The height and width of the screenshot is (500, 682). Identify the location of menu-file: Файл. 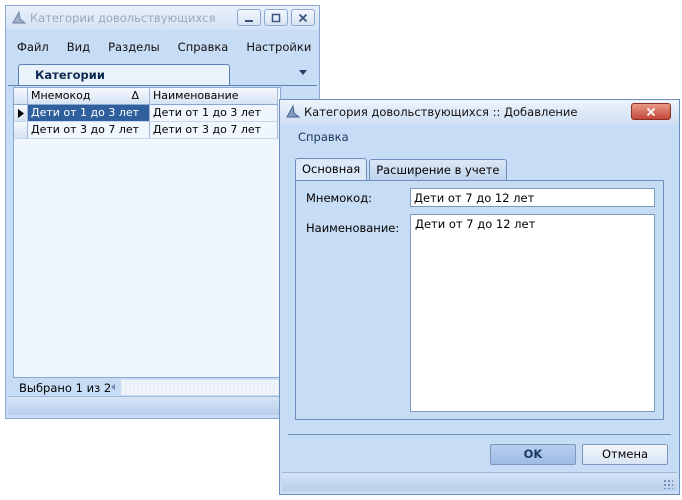
(33, 47).